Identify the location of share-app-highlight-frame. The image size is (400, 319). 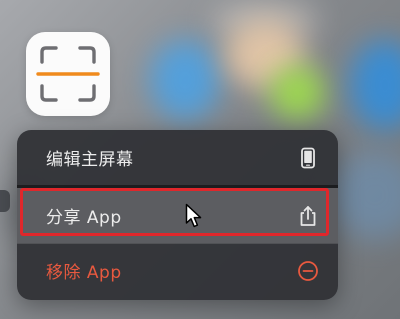
(174, 212).